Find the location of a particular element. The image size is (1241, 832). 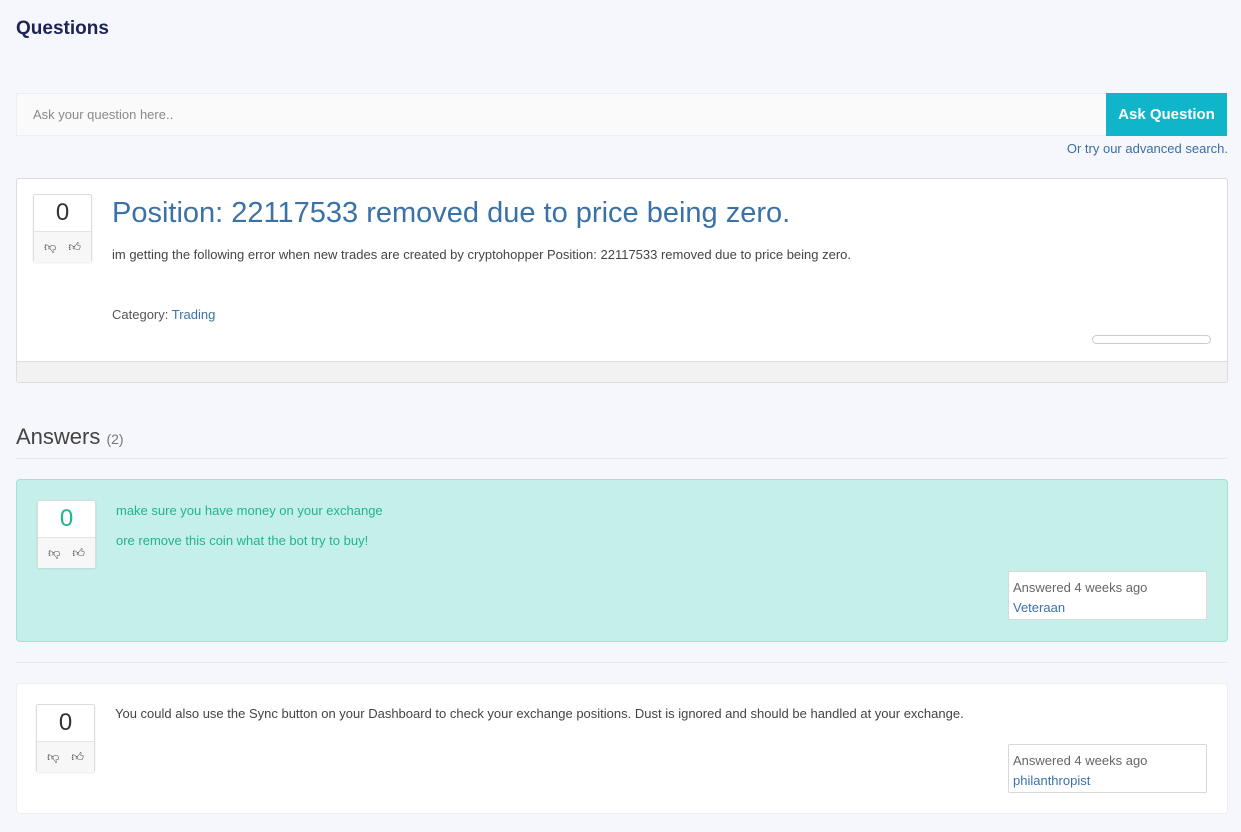

category-link: Trading is located at coordinates (194, 314).